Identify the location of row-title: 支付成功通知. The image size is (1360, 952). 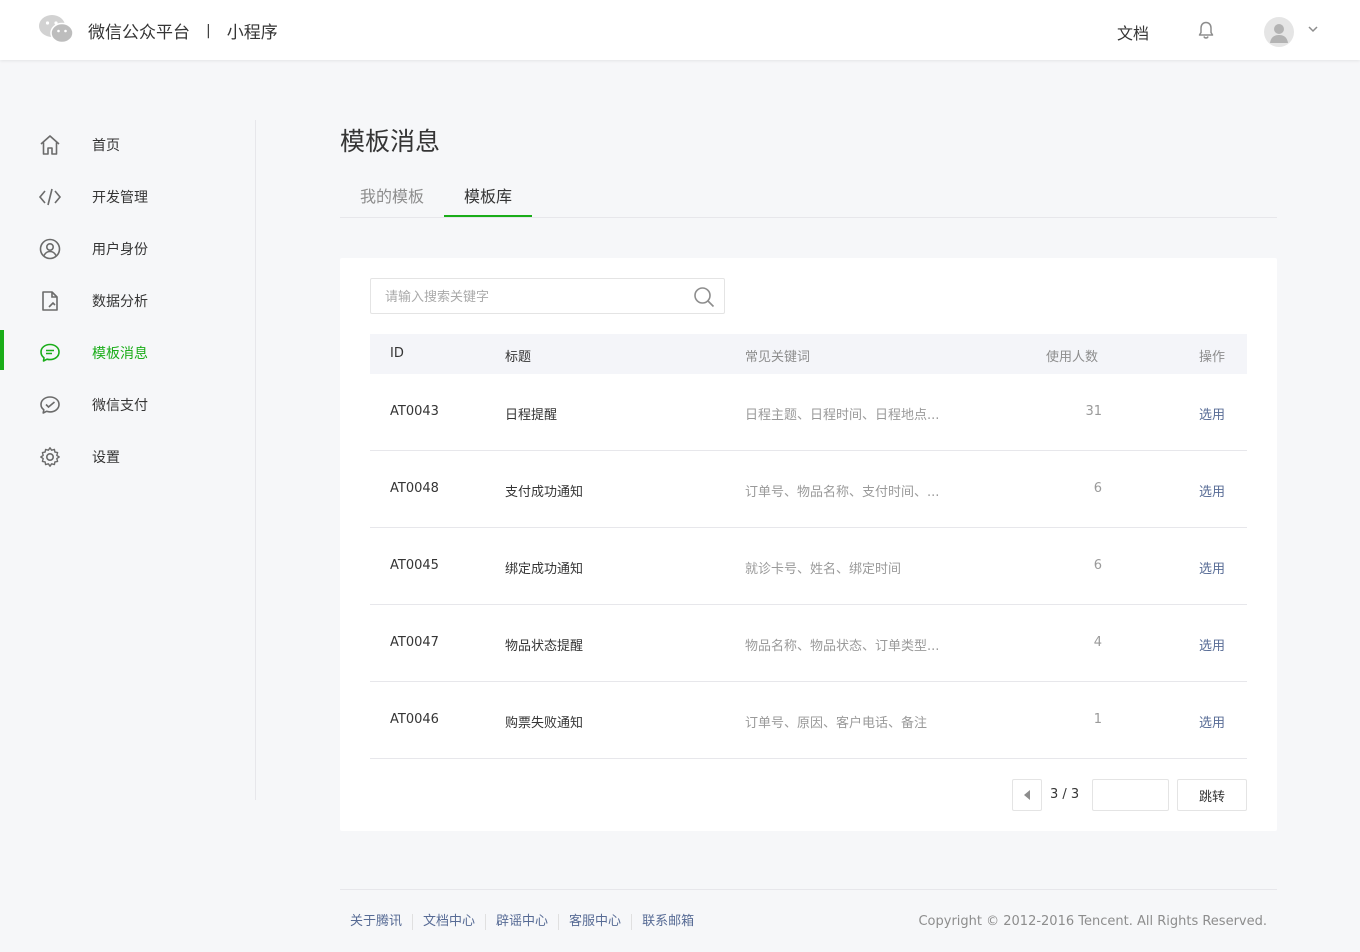
(544, 492).